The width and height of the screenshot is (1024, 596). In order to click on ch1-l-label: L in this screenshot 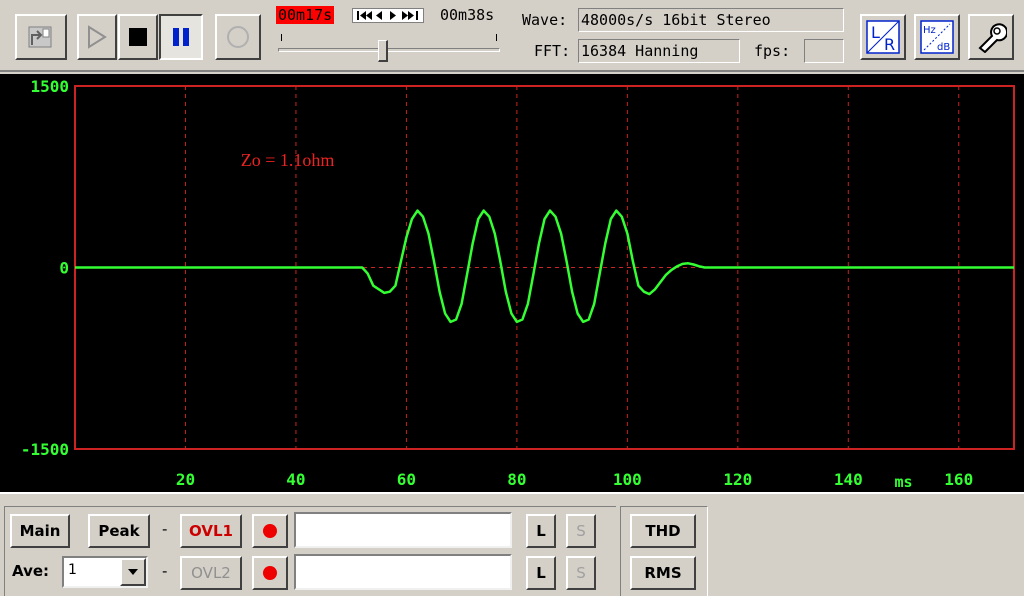, I will do `click(541, 531)`.